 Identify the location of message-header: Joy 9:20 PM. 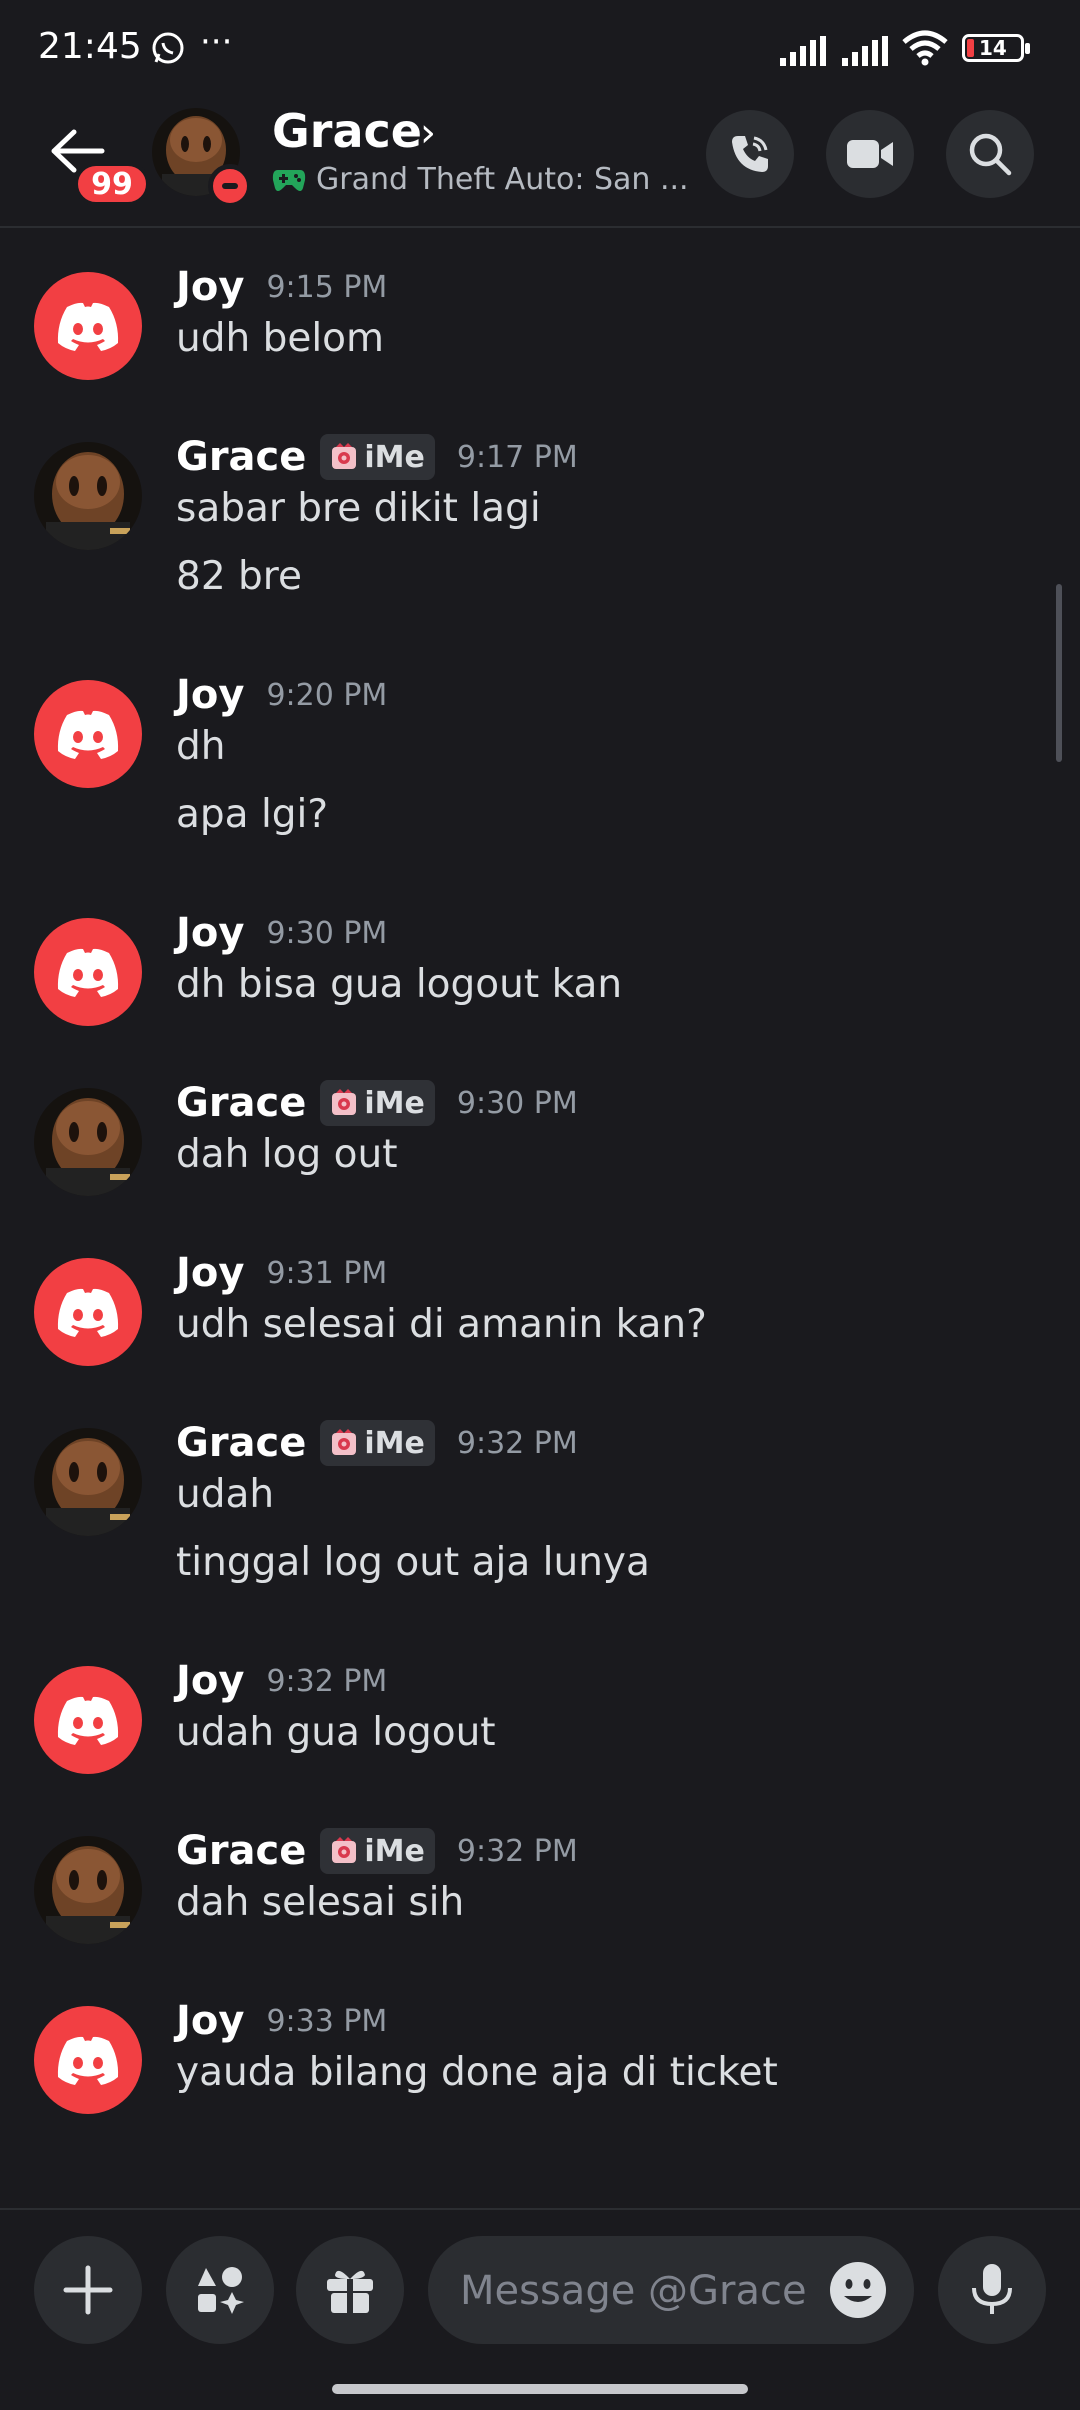
(281, 695).